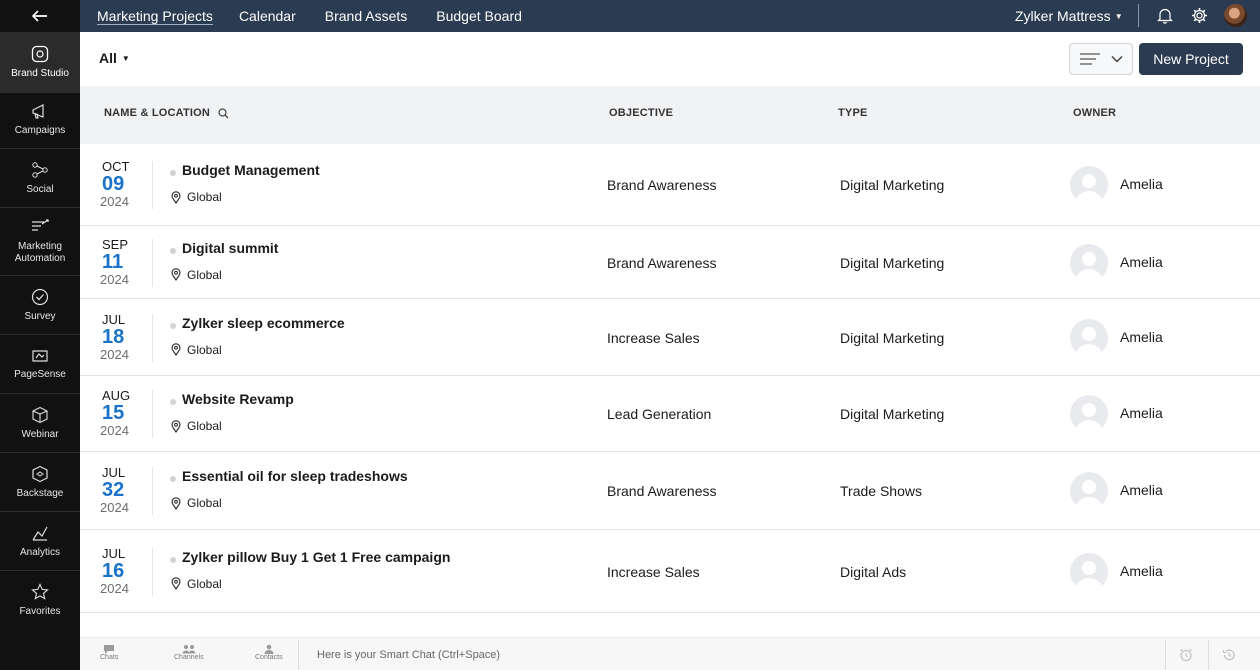  What do you see at coordinates (295, 476) in the screenshot?
I see `project-name: Essential oil for sleep tradeshows` at bounding box center [295, 476].